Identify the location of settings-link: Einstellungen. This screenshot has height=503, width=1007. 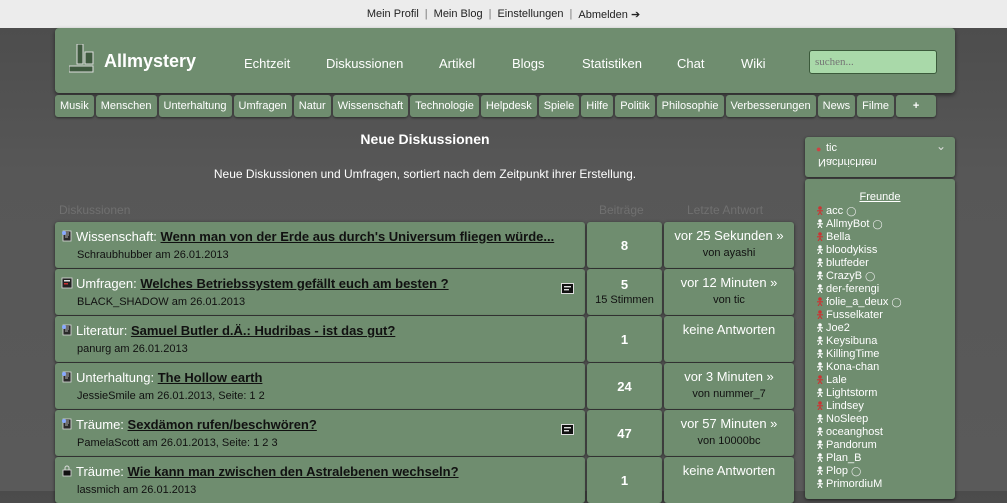
(530, 14).